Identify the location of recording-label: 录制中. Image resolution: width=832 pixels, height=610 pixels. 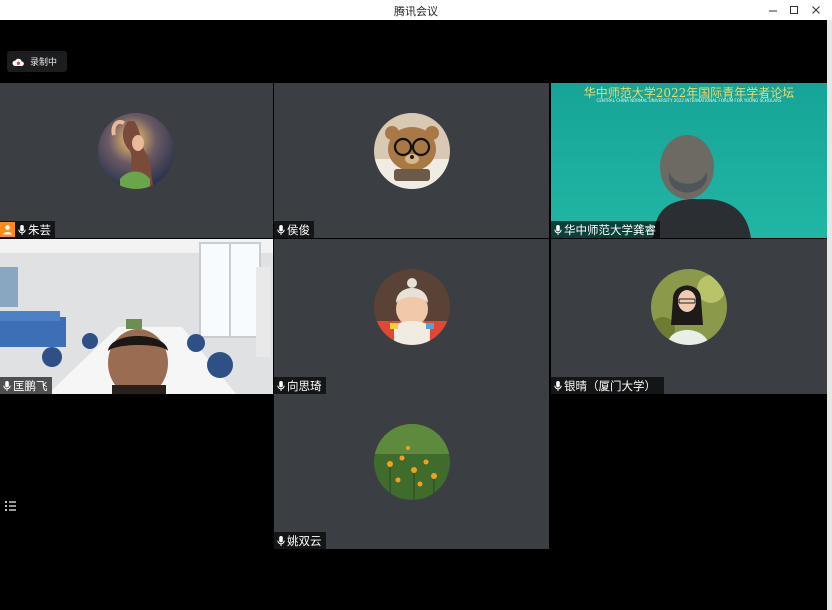
(44, 63).